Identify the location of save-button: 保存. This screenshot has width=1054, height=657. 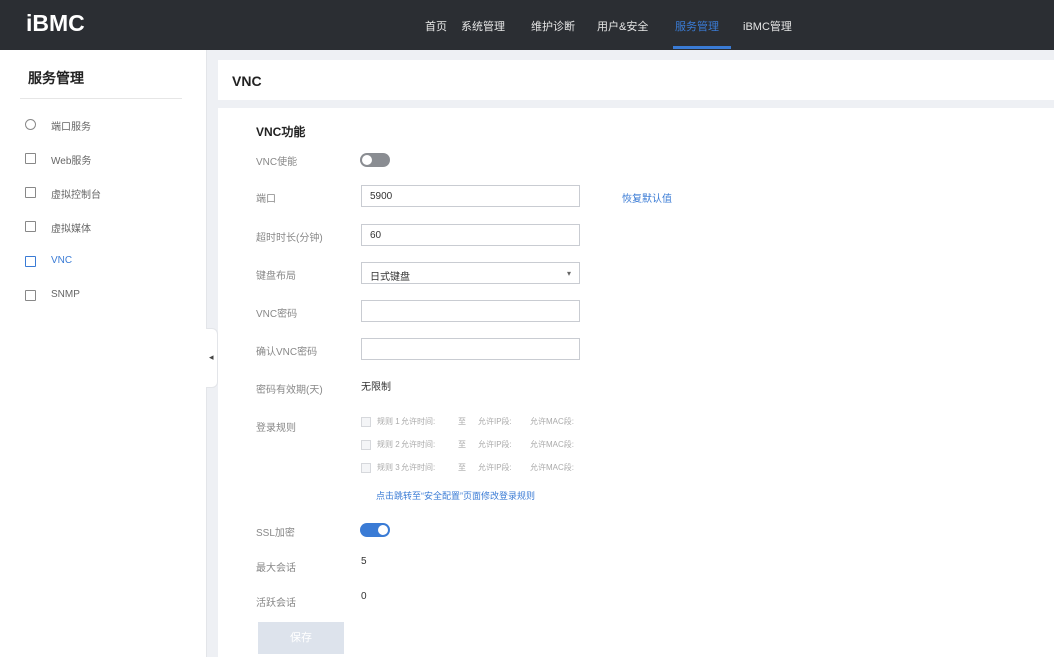
(301, 638).